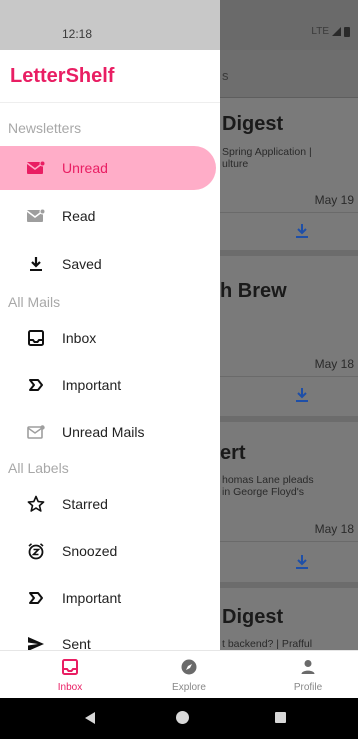 The image size is (358, 739). Describe the element at coordinates (36, 432) in the screenshot. I see `unread-mail-icon` at that location.